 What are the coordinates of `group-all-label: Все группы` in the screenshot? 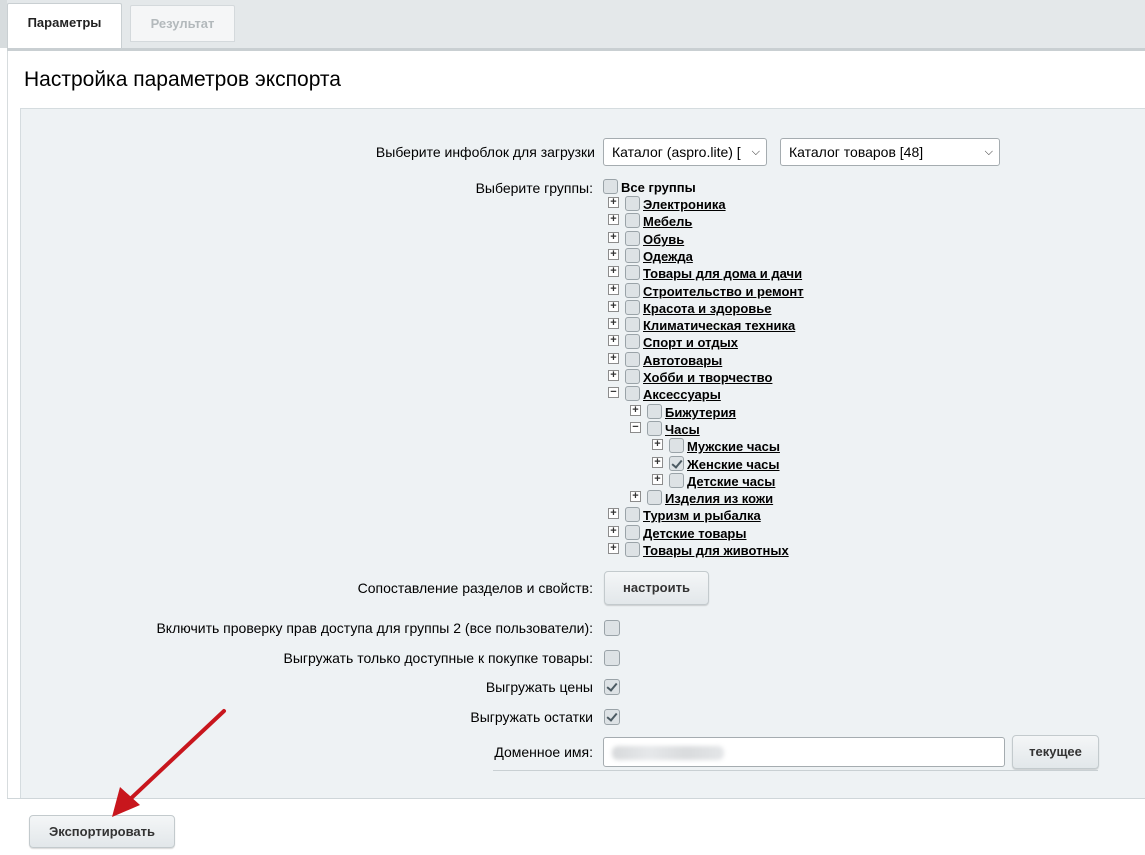 It's located at (658, 187).